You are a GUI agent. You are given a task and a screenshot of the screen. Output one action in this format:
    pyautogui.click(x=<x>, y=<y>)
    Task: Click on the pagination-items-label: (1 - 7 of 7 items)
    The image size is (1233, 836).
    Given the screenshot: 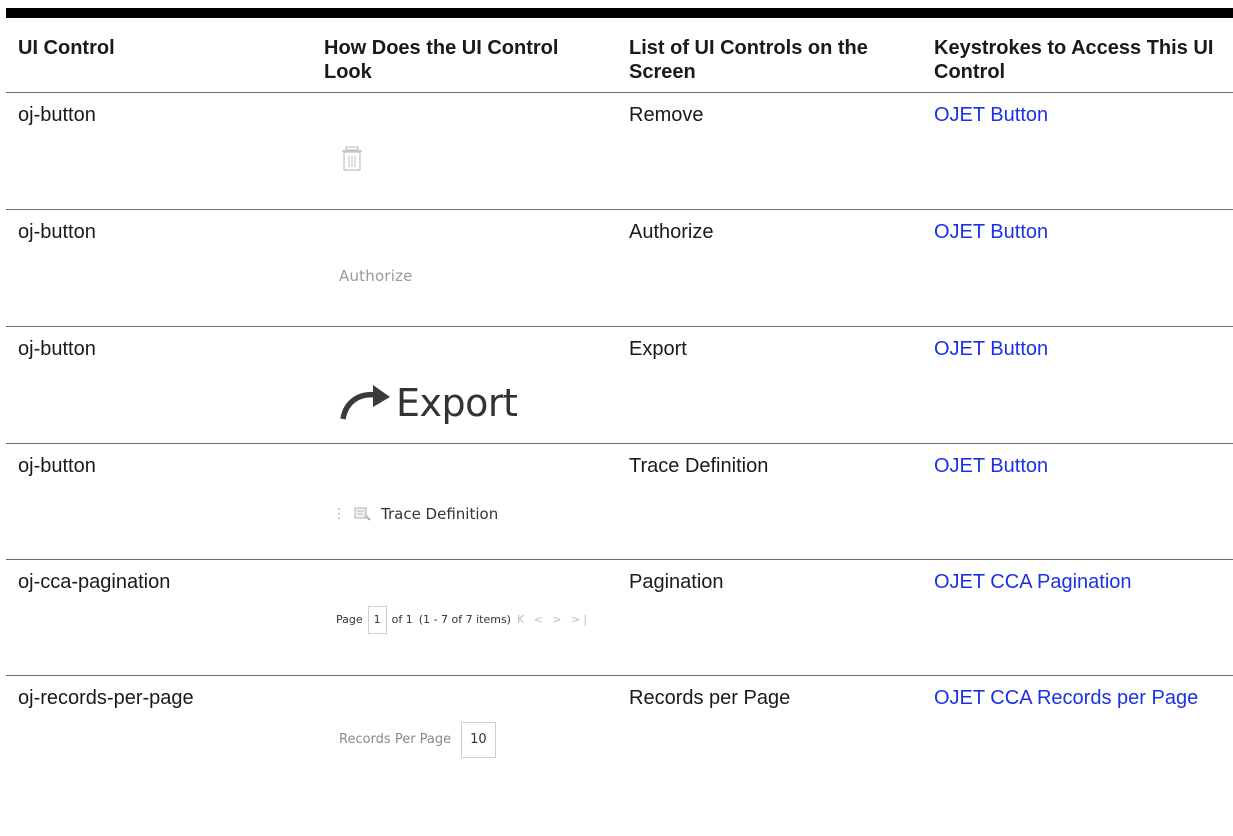 What is the action you would take?
    pyautogui.click(x=464, y=619)
    